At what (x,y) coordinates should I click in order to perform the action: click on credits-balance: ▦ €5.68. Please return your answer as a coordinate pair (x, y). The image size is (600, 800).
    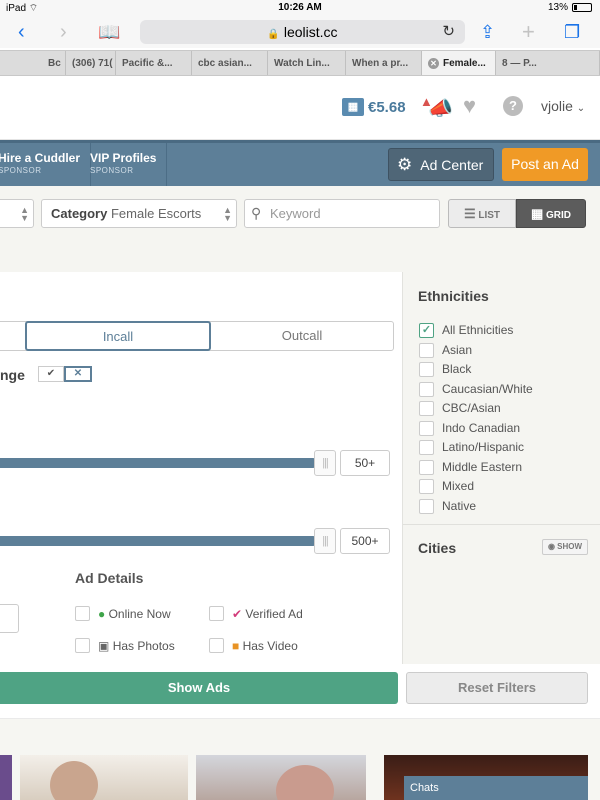
    Looking at the image, I should click on (374, 107).